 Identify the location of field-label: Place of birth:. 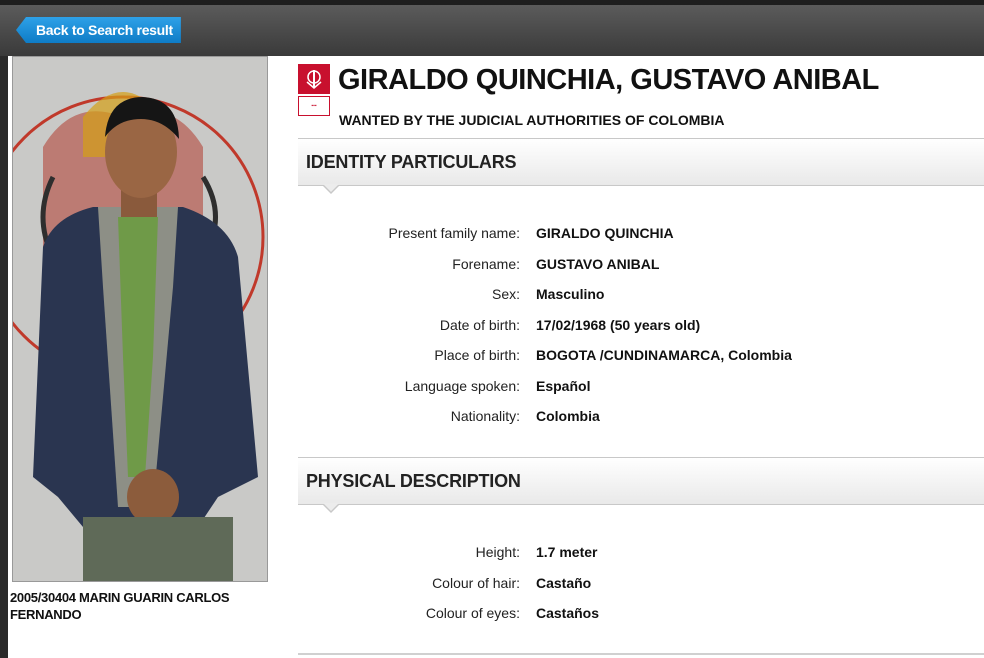
(477, 355).